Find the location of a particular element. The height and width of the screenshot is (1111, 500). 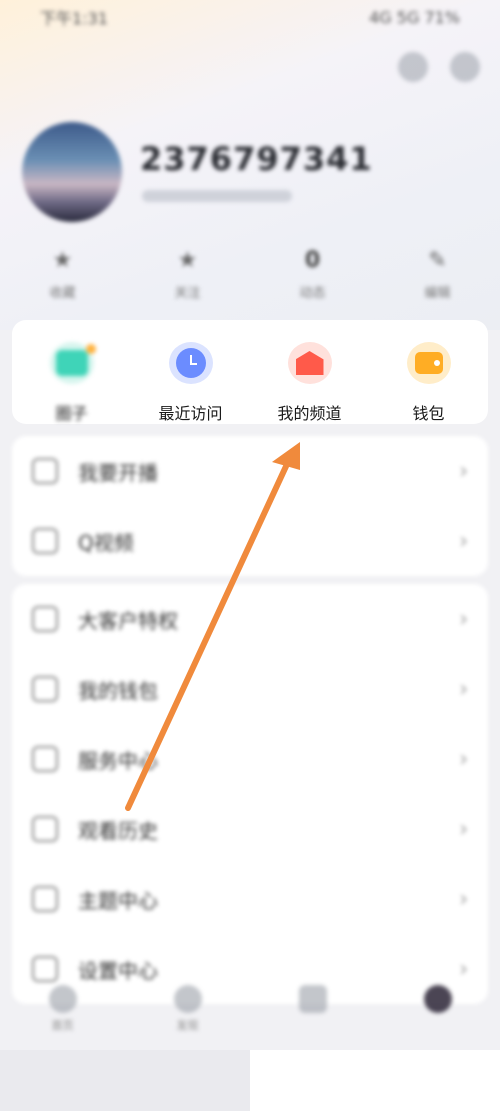

profile-subtitle is located at coordinates (217, 196).